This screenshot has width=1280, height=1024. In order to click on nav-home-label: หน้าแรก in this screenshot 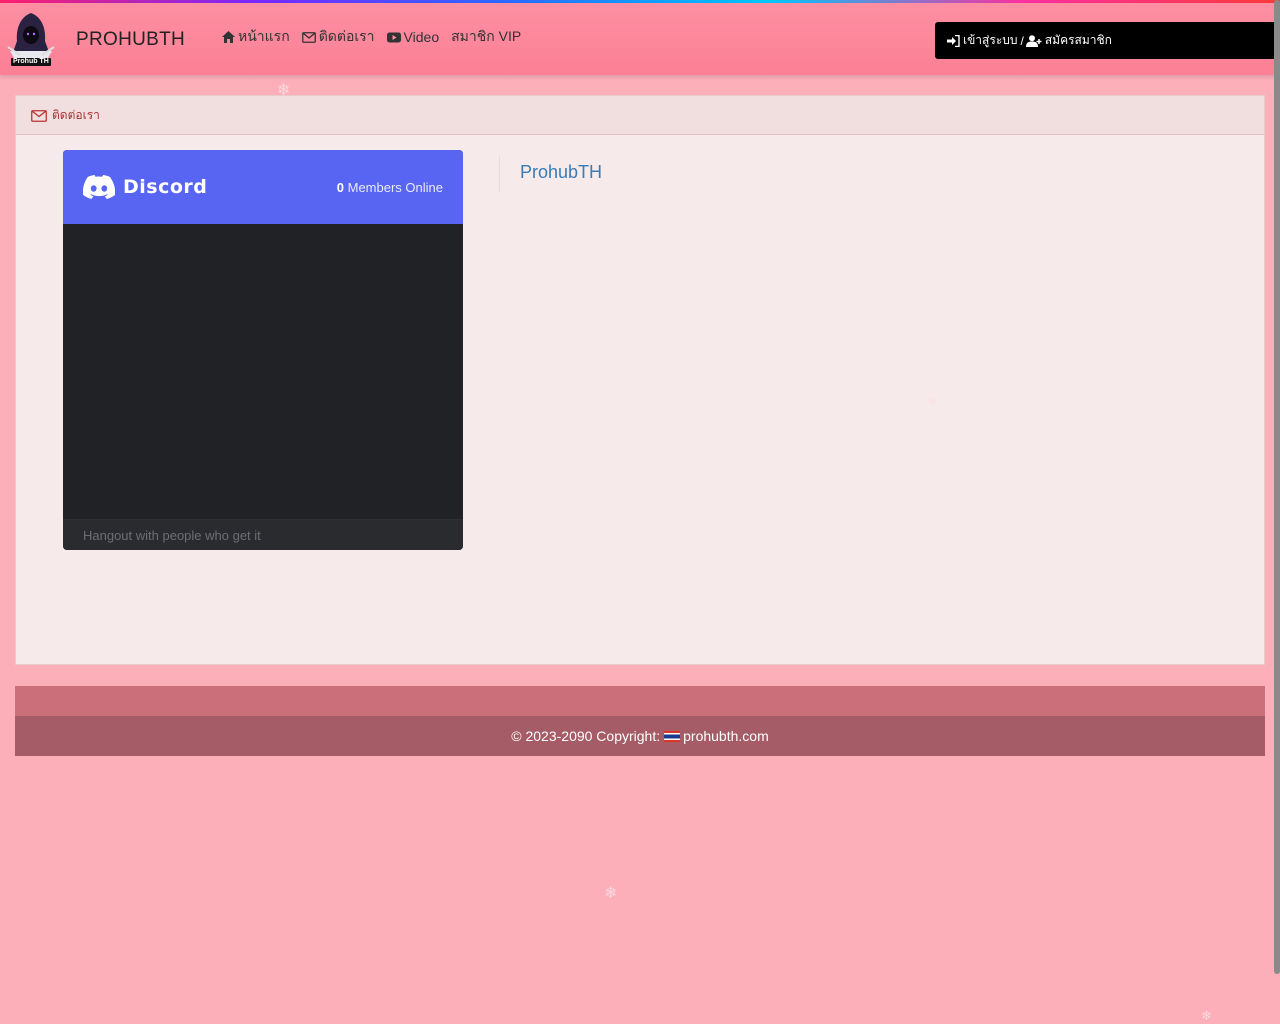, I will do `click(264, 36)`.